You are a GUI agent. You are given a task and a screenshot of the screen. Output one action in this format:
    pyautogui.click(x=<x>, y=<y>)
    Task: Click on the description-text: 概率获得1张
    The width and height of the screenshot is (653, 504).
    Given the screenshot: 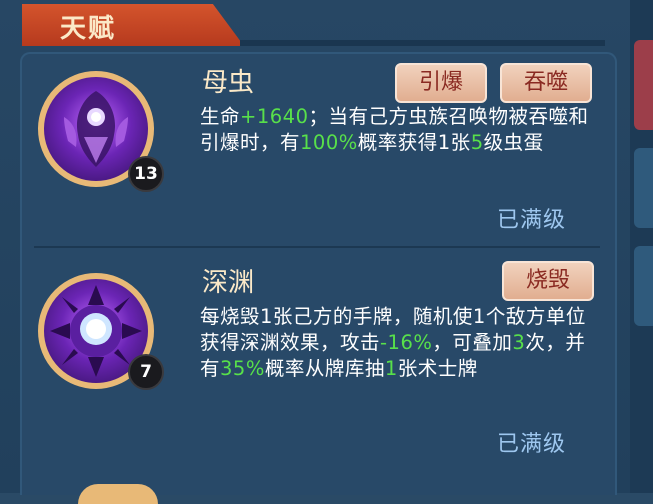 What is the action you would take?
    pyautogui.click(x=414, y=142)
    